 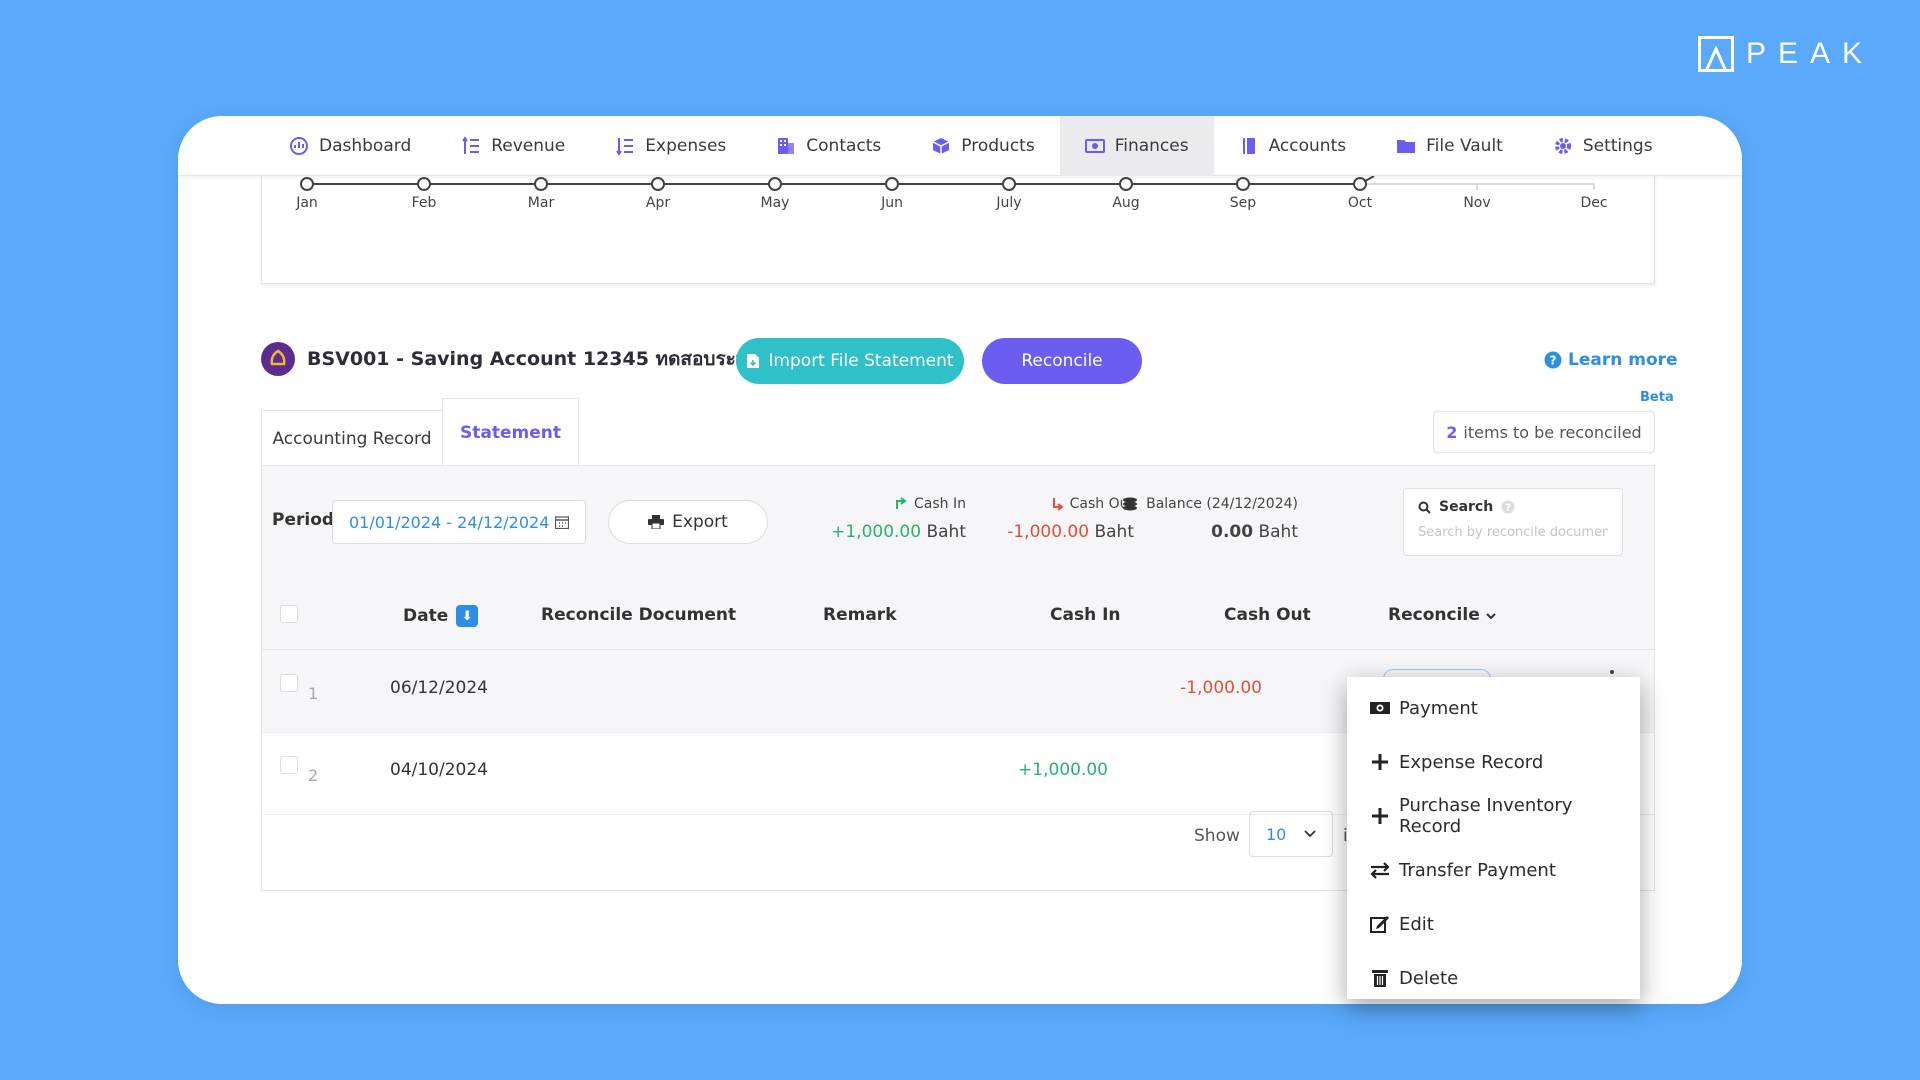 I want to click on search-icon, so click(x=1424, y=507).